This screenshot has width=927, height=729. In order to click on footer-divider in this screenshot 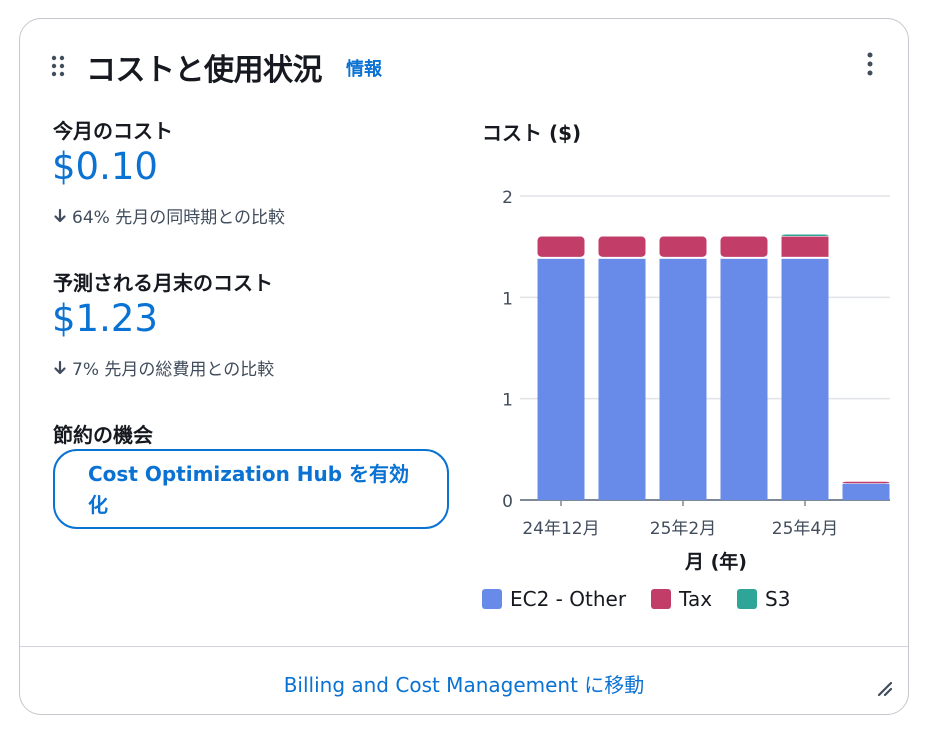, I will do `click(464, 646)`.